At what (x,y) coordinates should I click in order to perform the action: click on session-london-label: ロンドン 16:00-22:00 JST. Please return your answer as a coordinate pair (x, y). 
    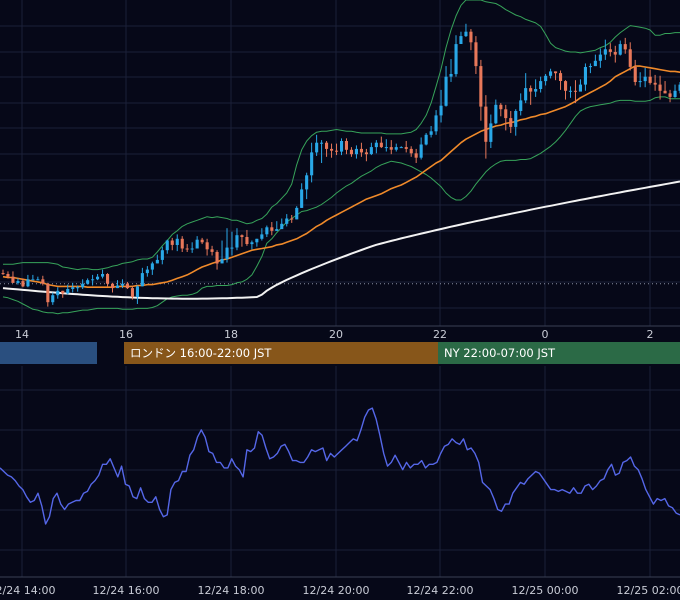
    Looking at the image, I should click on (201, 353).